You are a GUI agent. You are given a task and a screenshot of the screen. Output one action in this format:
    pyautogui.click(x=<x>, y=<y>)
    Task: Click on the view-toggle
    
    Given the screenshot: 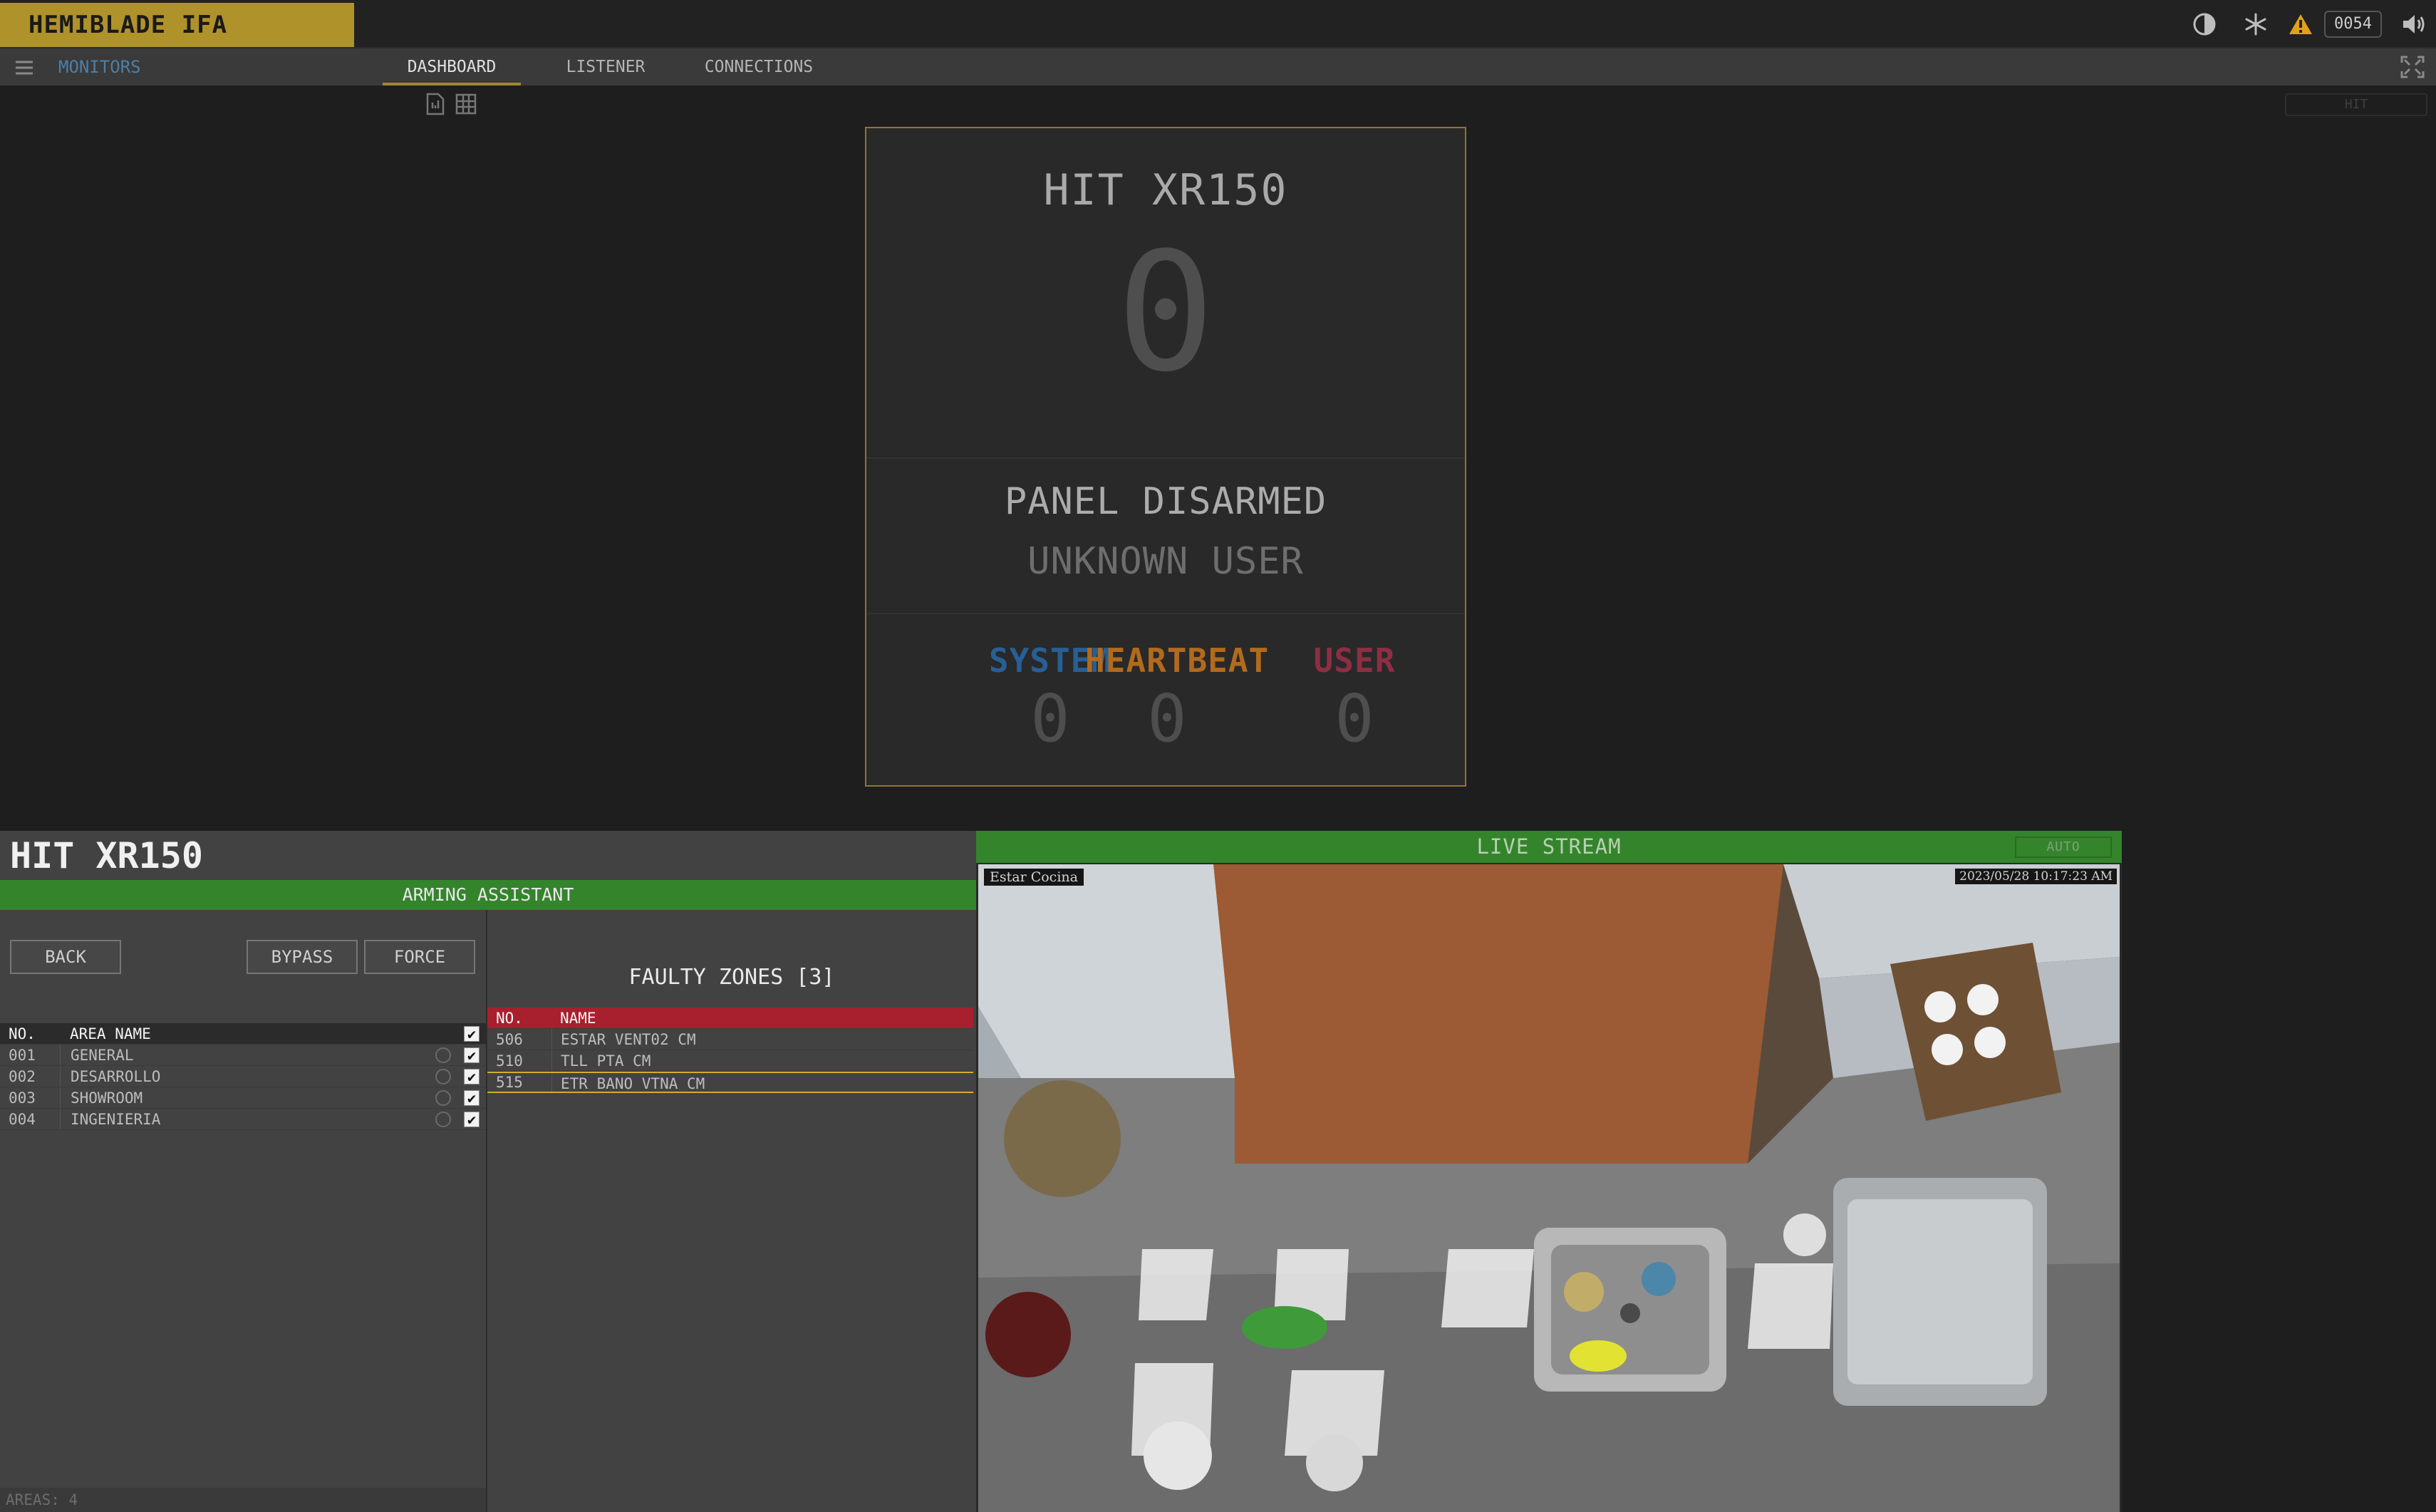 What is the action you would take?
    pyautogui.click(x=451, y=105)
    